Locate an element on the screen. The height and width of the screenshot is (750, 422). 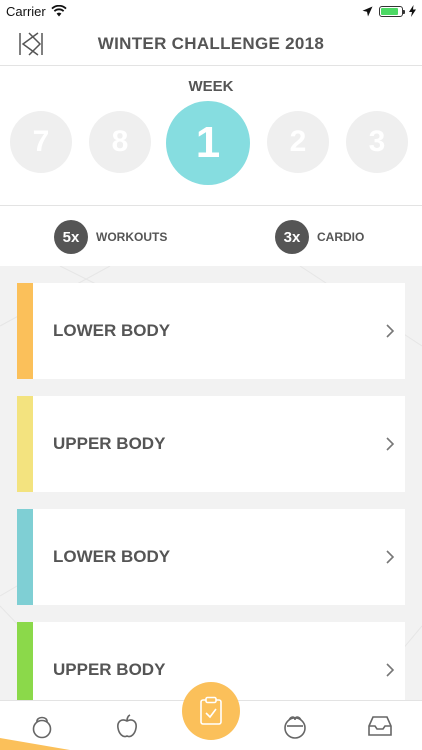
baby-icon is located at coordinates (295, 727).